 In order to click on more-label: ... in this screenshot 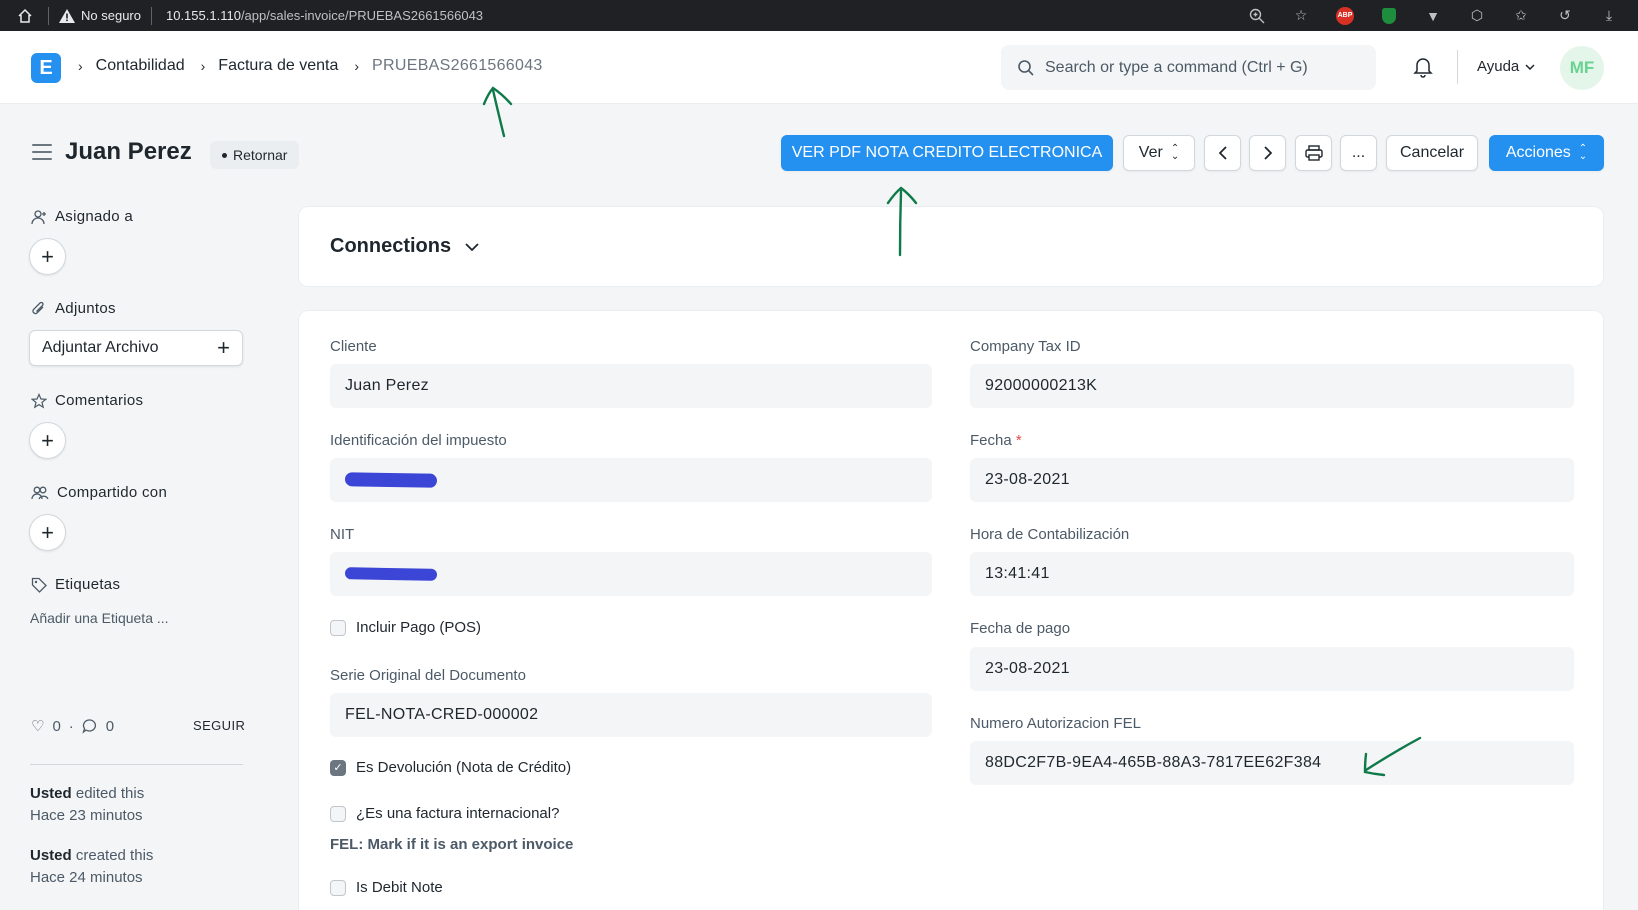, I will do `click(1358, 152)`.